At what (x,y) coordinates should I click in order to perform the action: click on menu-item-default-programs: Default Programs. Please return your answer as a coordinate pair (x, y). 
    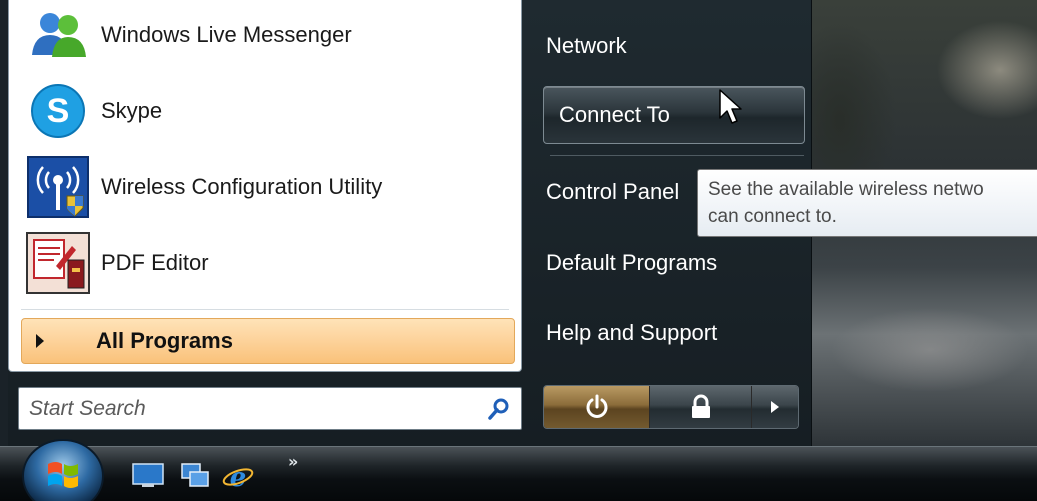
    Looking at the image, I should click on (631, 263).